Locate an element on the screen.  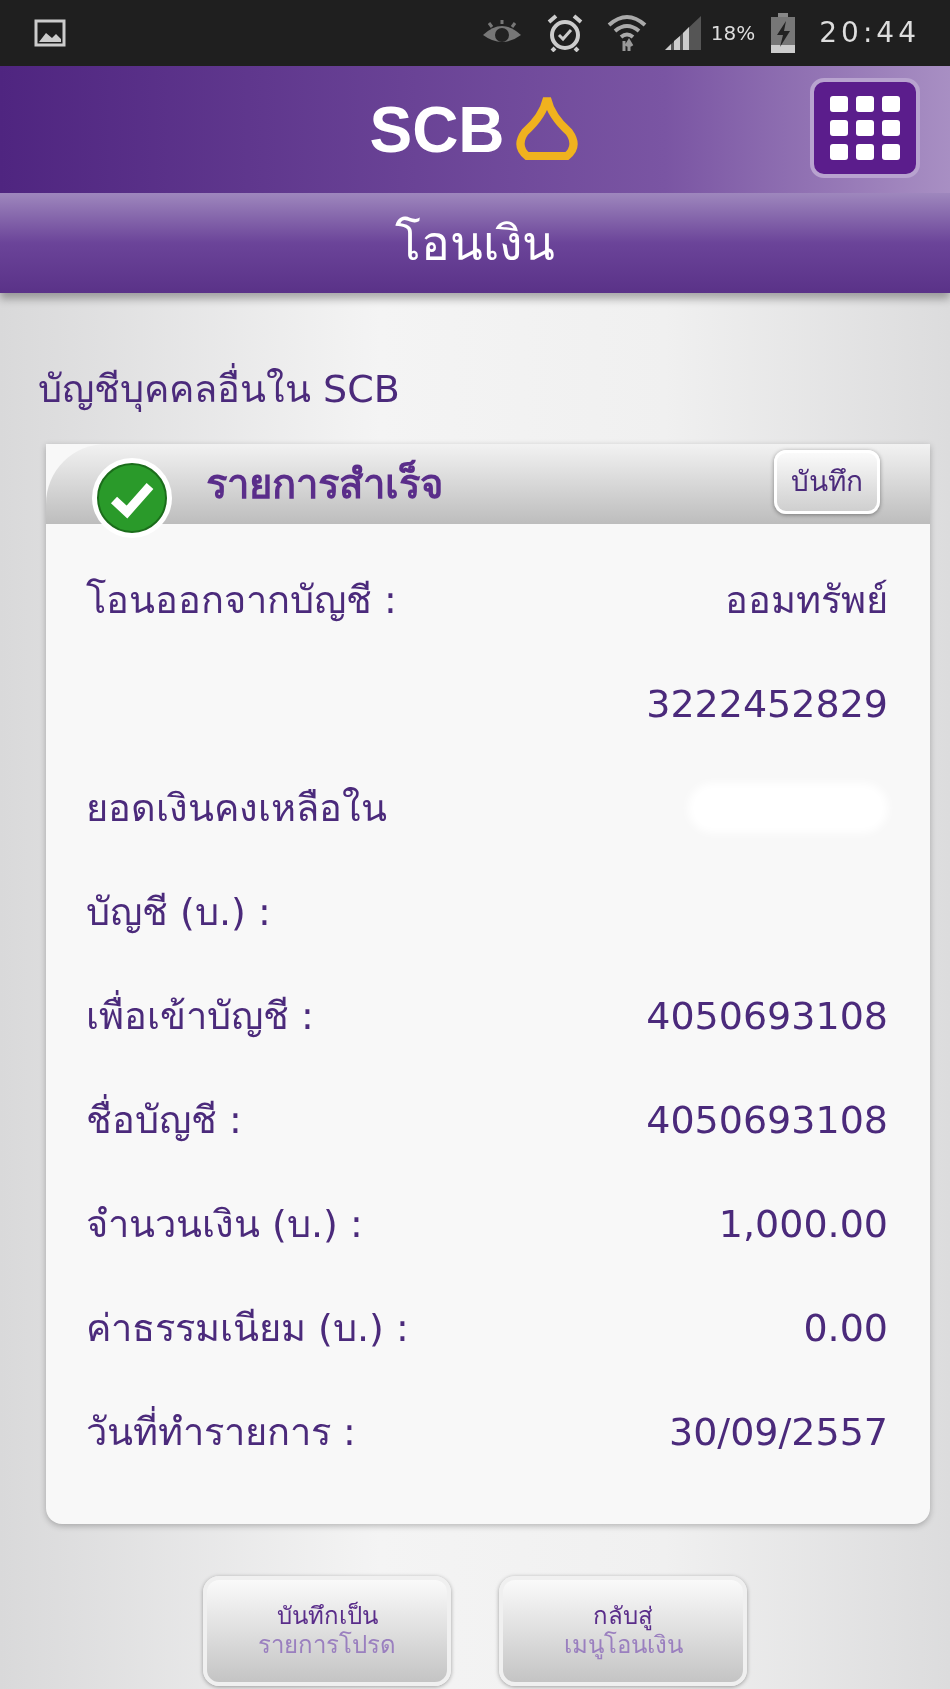
field-label: เพื่อเข้าบัญชี : is located at coordinates (200, 1016).